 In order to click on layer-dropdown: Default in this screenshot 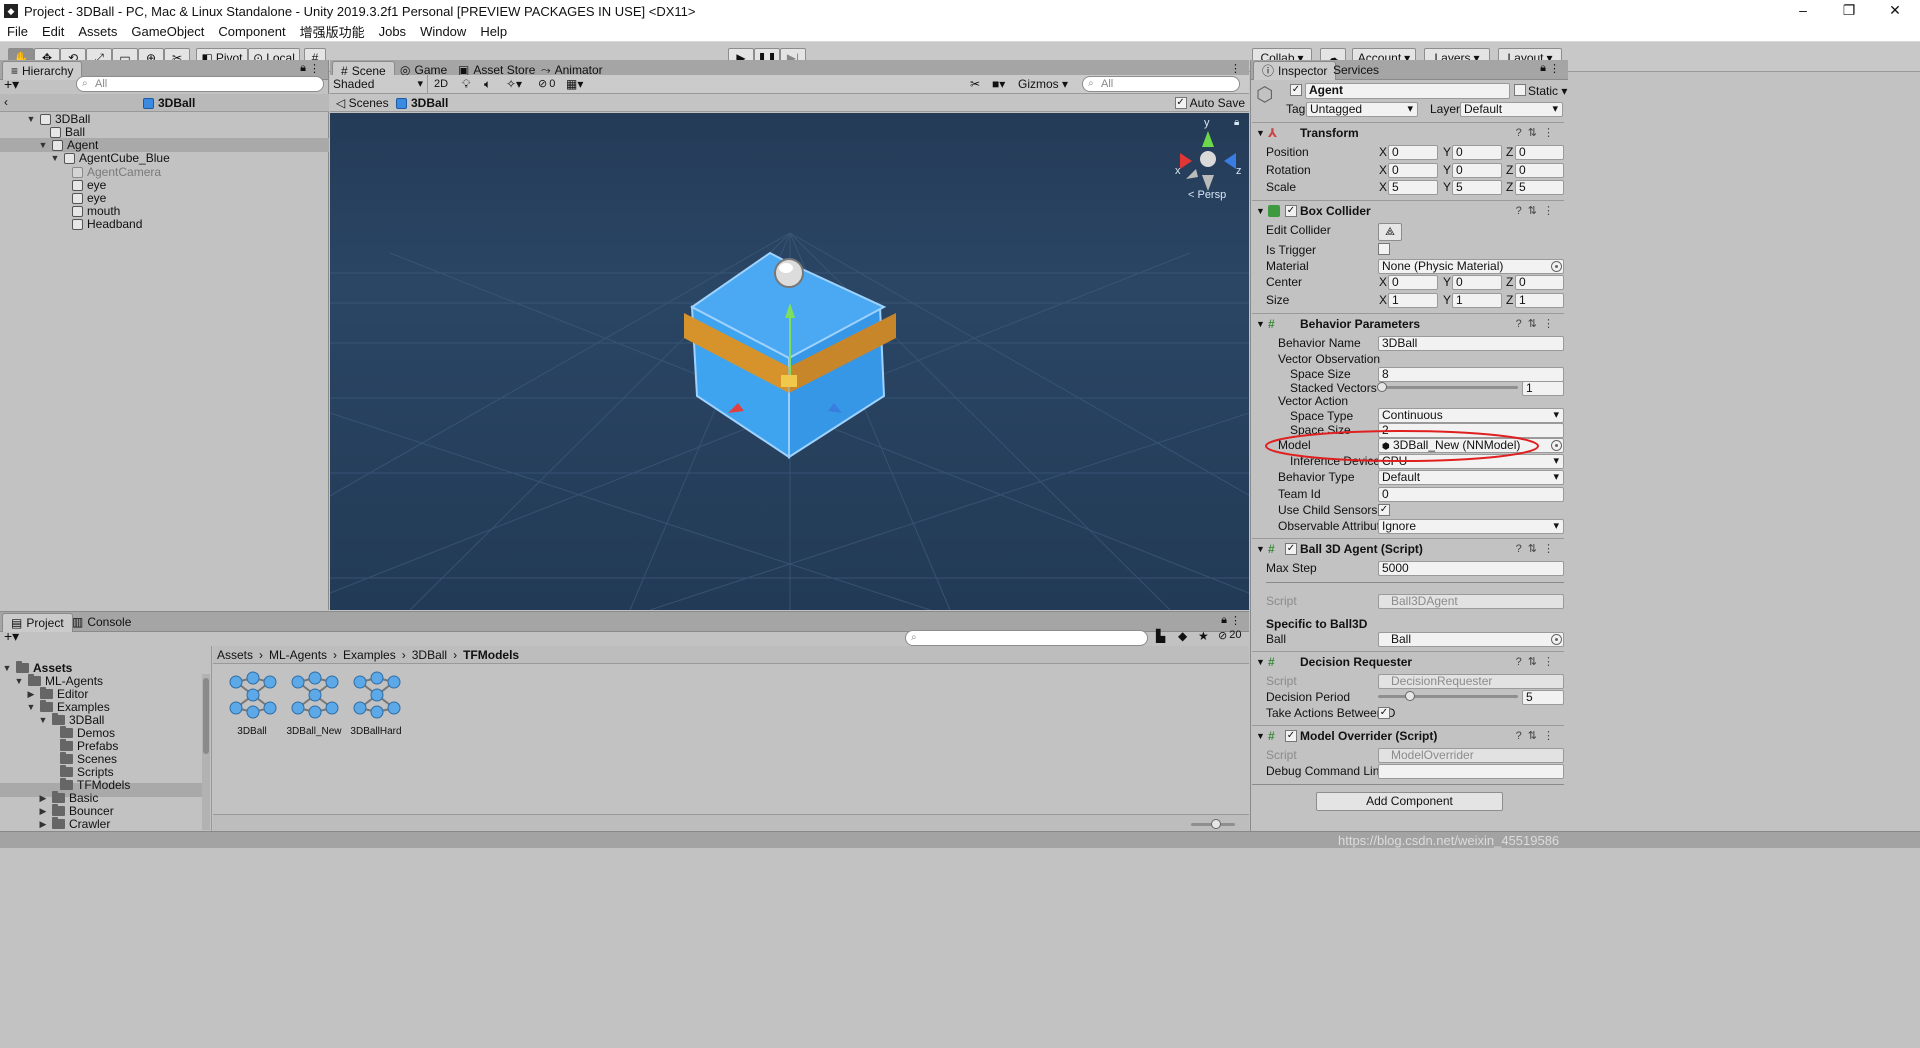, I will do `click(1511, 109)`.